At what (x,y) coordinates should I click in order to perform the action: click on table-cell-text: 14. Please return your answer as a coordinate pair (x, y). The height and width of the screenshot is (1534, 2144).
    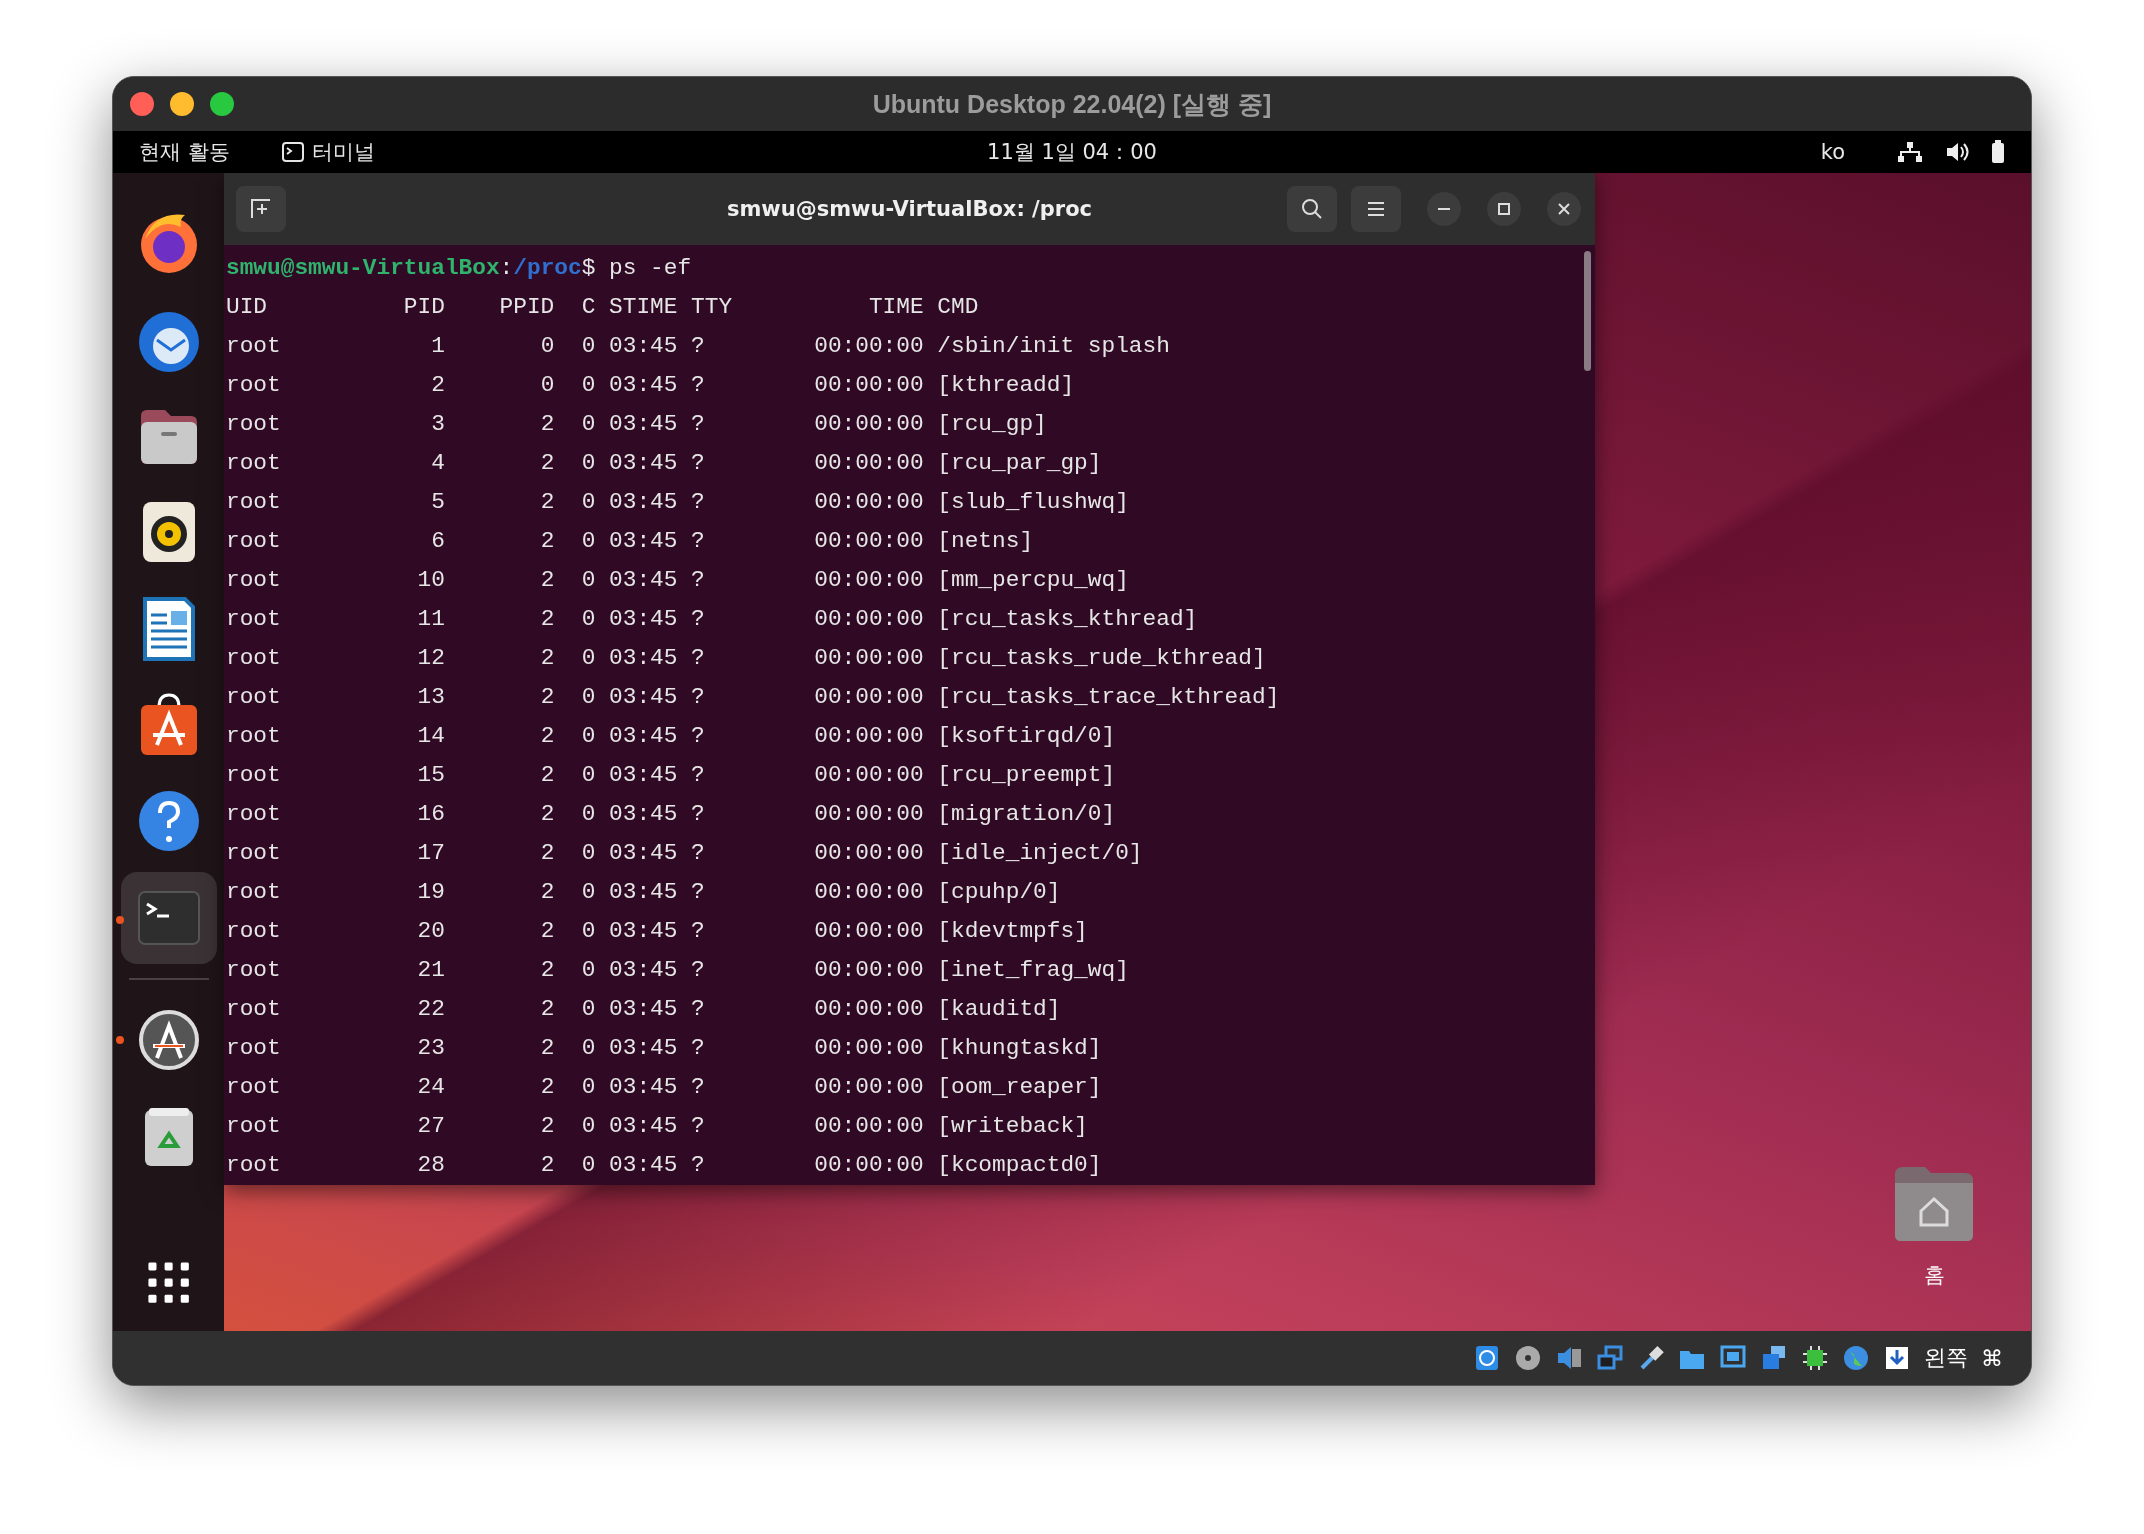
    Looking at the image, I should click on (430, 736).